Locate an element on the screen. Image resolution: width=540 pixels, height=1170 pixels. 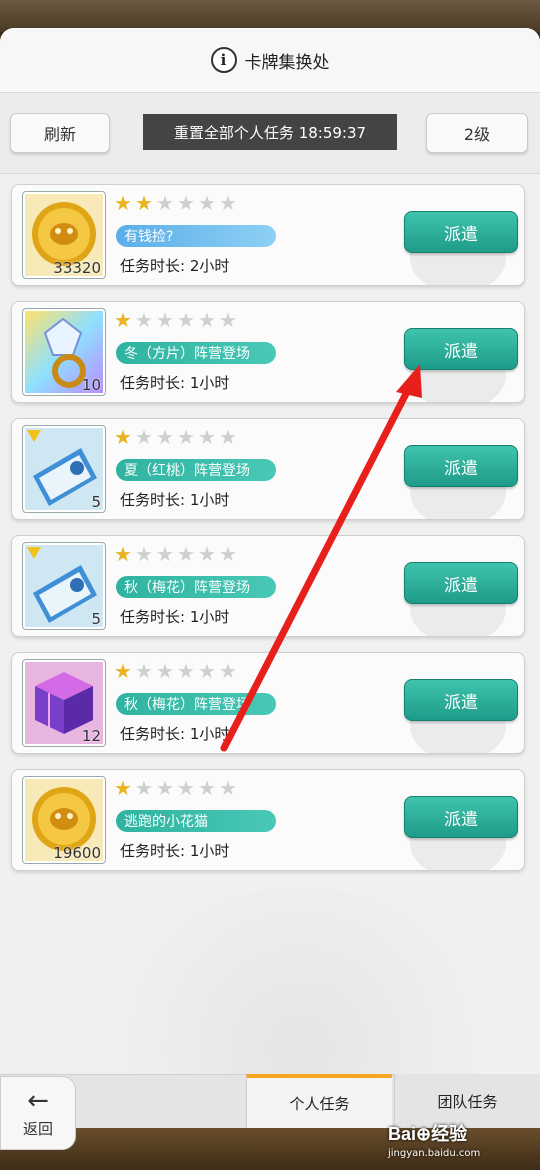
mission-card: 10 ★ ★ ★ ★ ★ ★ 冬（方片）阵营登场 任务时长: 1小时 派遣 is located at coordinates (268, 352).